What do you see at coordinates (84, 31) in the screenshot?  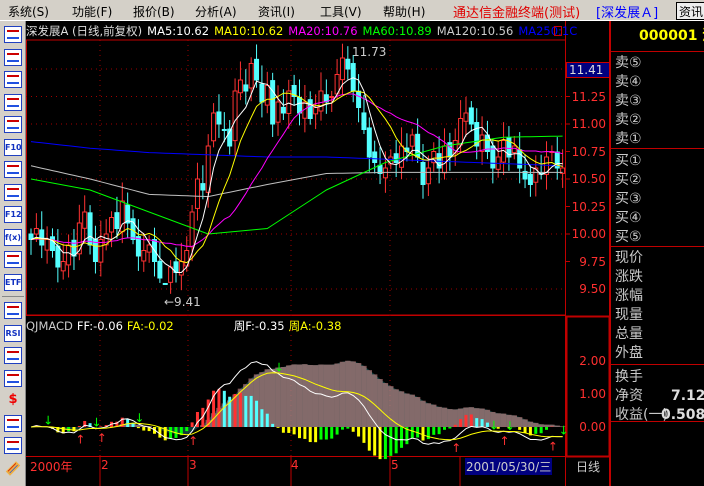 I see `stock-period-label: 深发展A (日线,前复权)` at bounding box center [84, 31].